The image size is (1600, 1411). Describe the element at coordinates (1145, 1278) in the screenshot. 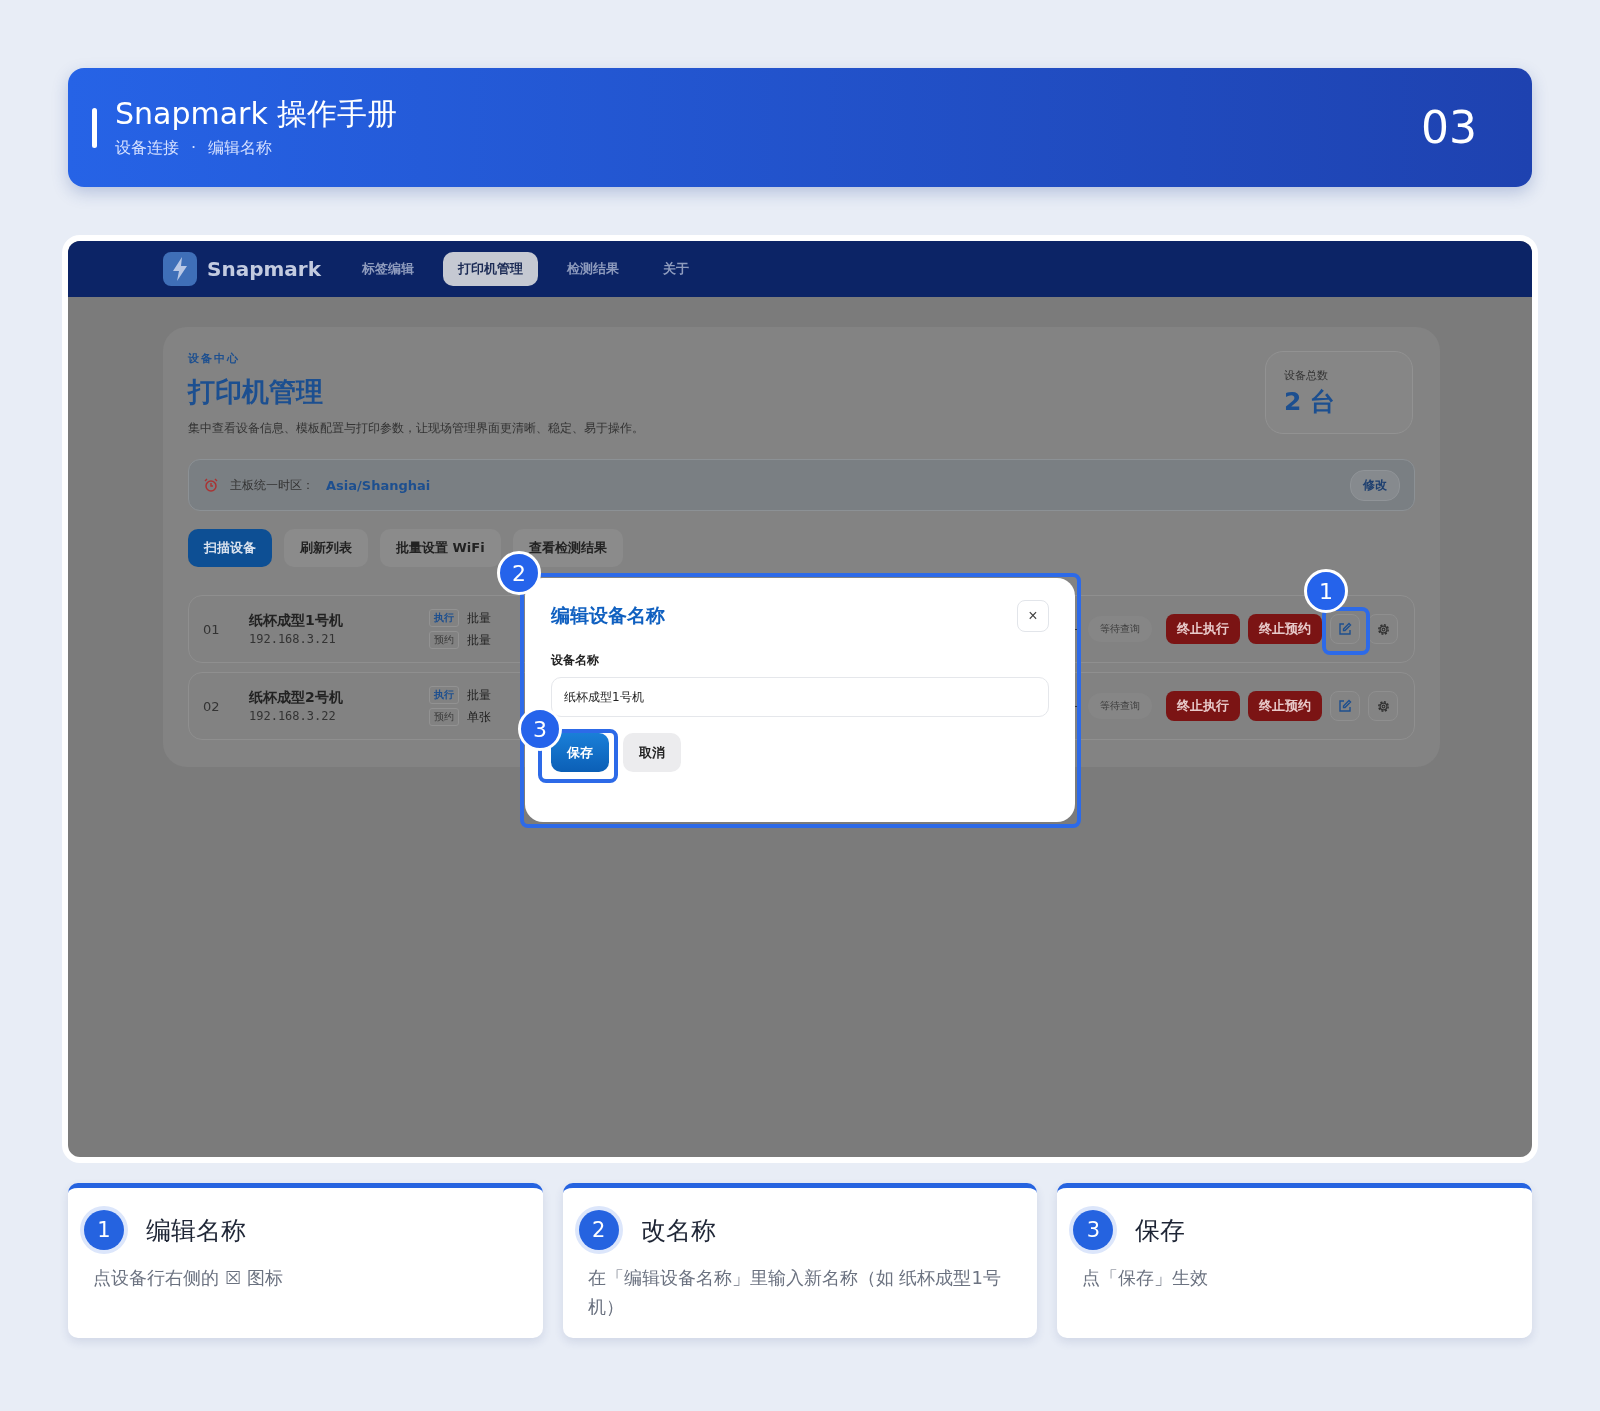

I see `step-description: 点「保存」生效` at that location.